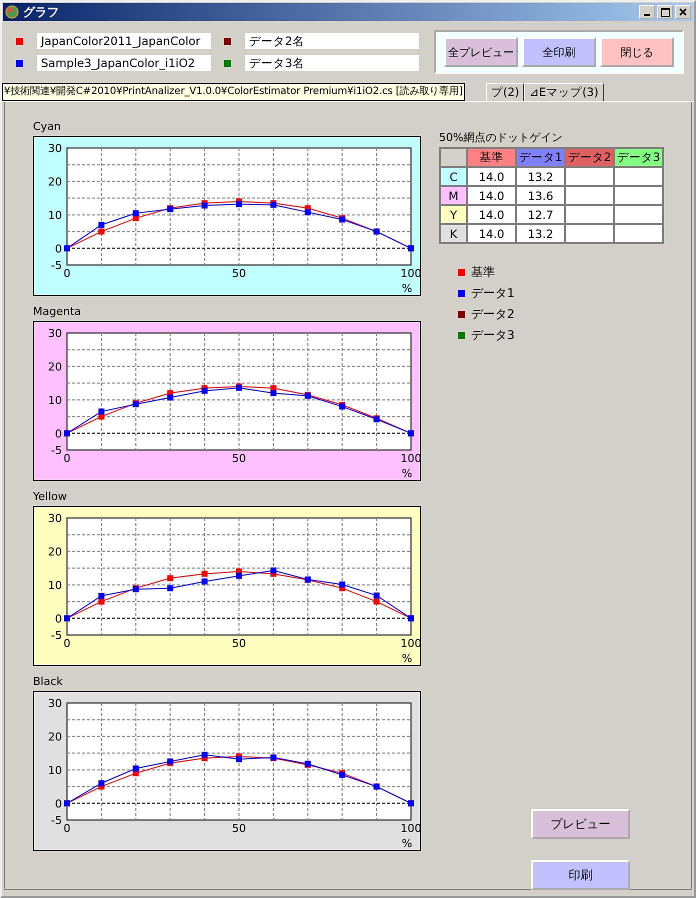 Image resolution: width=696 pixels, height=898 pixels. I want to click on legend-label: データ3, so click(493, 335).